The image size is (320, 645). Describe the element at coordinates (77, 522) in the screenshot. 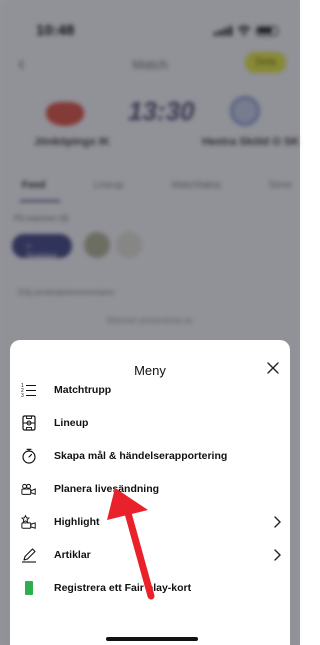

I see `menu-item-label: Highlight` at that location.